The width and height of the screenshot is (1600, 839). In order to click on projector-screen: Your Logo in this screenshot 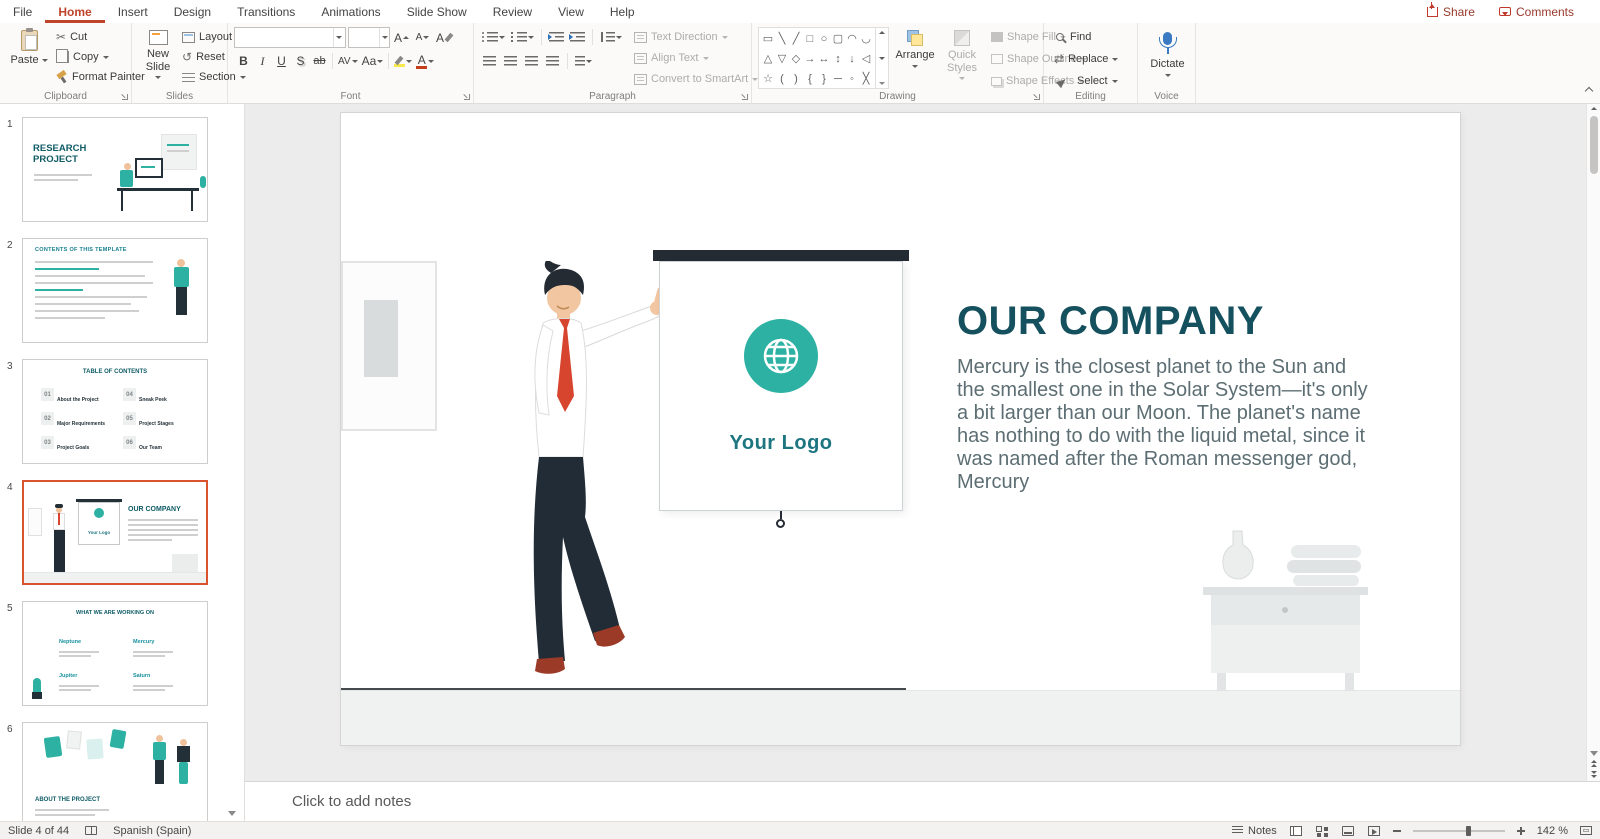, I will do `click(781, 386)`.